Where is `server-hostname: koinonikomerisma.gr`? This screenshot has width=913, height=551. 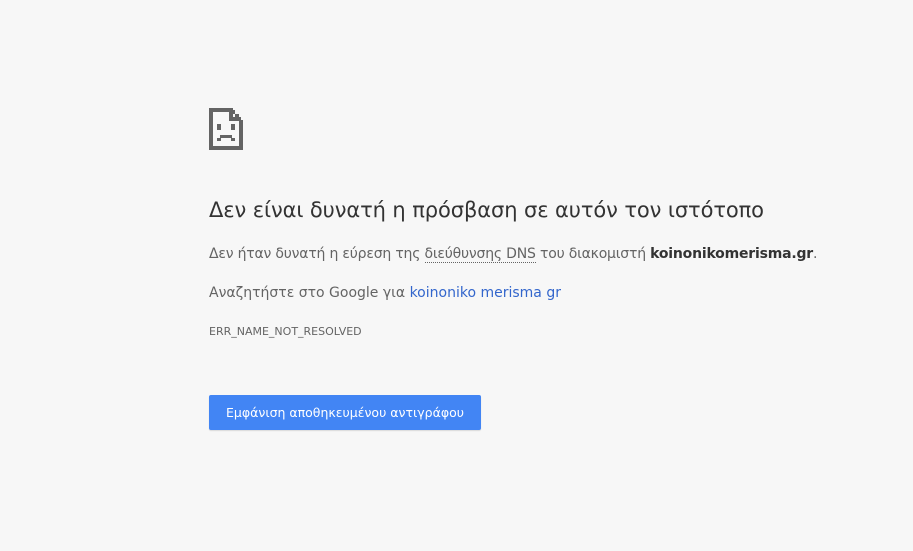
server-hostname: koinonikomerisma.gr is located at coordinates (731, 254).